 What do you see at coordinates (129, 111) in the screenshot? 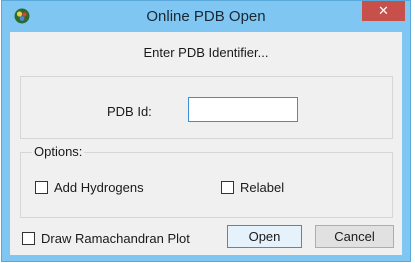
I see `pdb-id-label: PDB Id:` at bounding box center [129, 111].